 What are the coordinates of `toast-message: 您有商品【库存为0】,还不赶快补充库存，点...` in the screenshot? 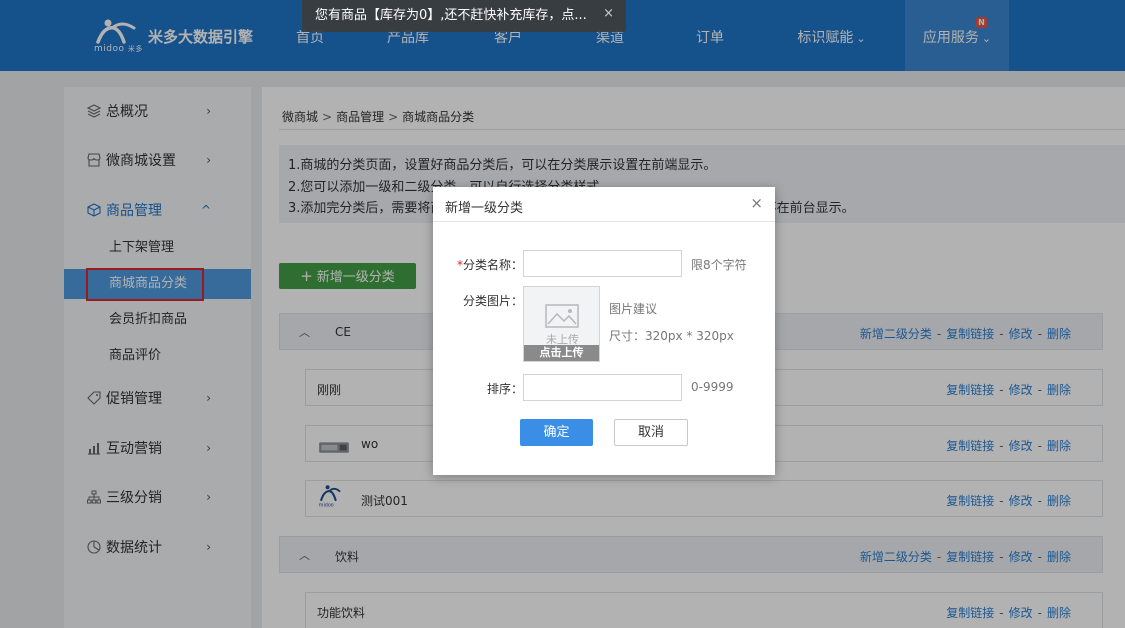 It's located at (451, 15).